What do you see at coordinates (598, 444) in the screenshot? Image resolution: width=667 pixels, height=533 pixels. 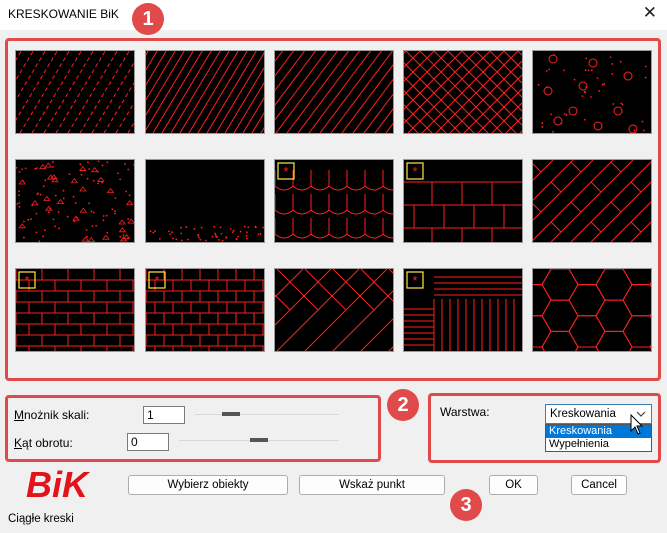 I see `layer-option-wypelnienia: Wypełnienia` at bounding box center [598, 444].